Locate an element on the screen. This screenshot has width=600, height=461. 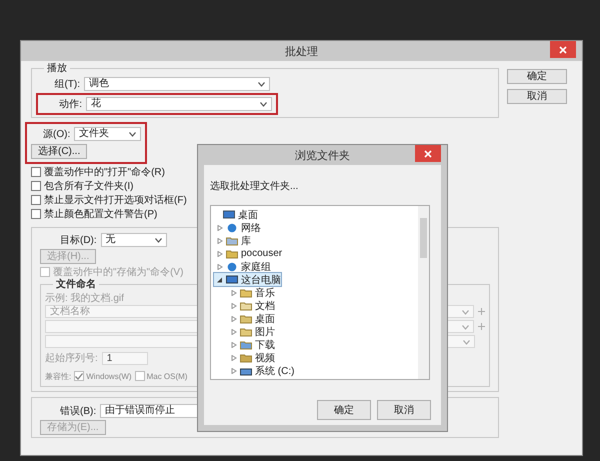
field-label: 目标(D): is located at coordinates (78, 240).